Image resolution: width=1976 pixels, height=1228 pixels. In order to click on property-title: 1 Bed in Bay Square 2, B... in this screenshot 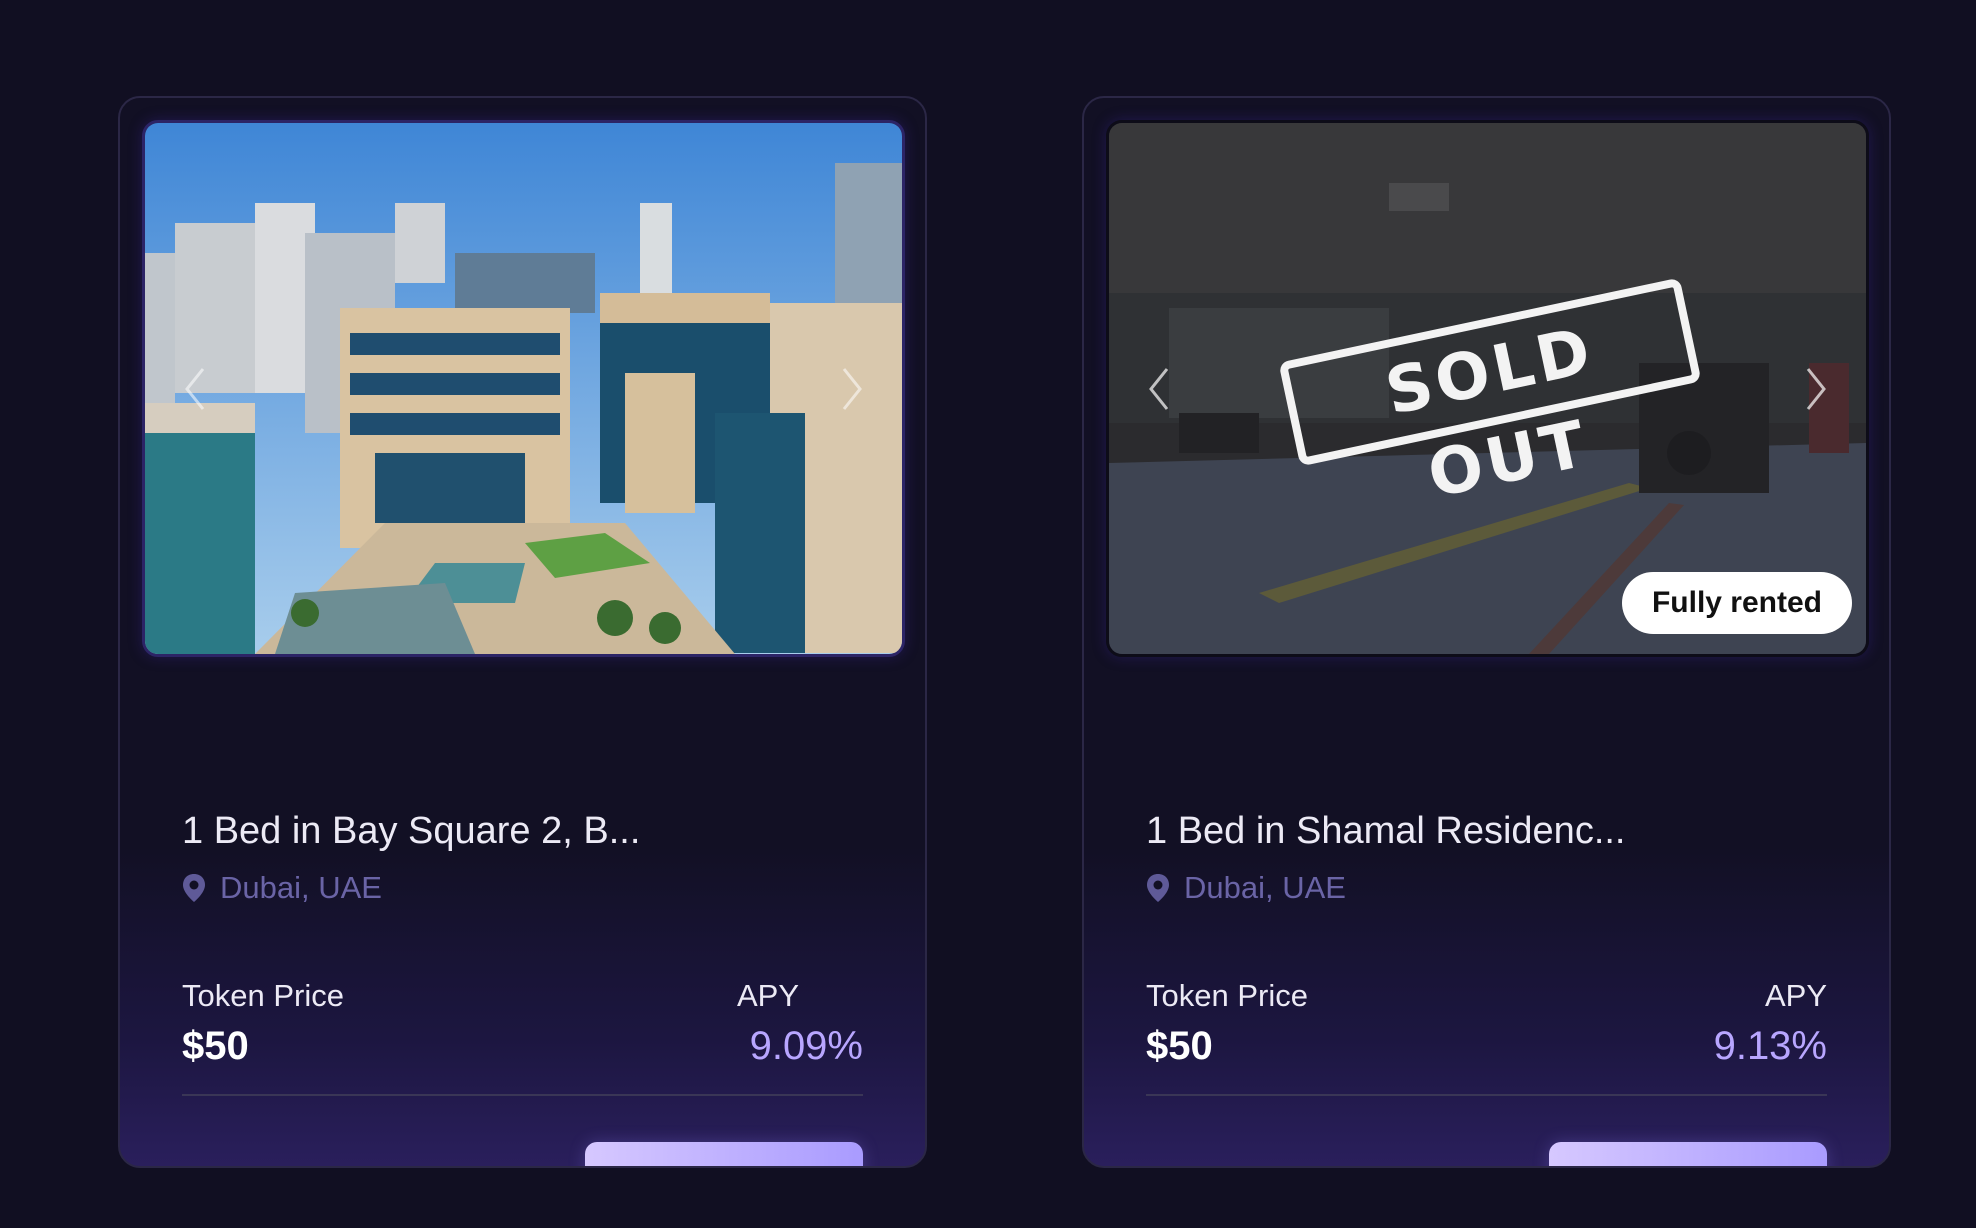, I will do `click(411, 831)`.